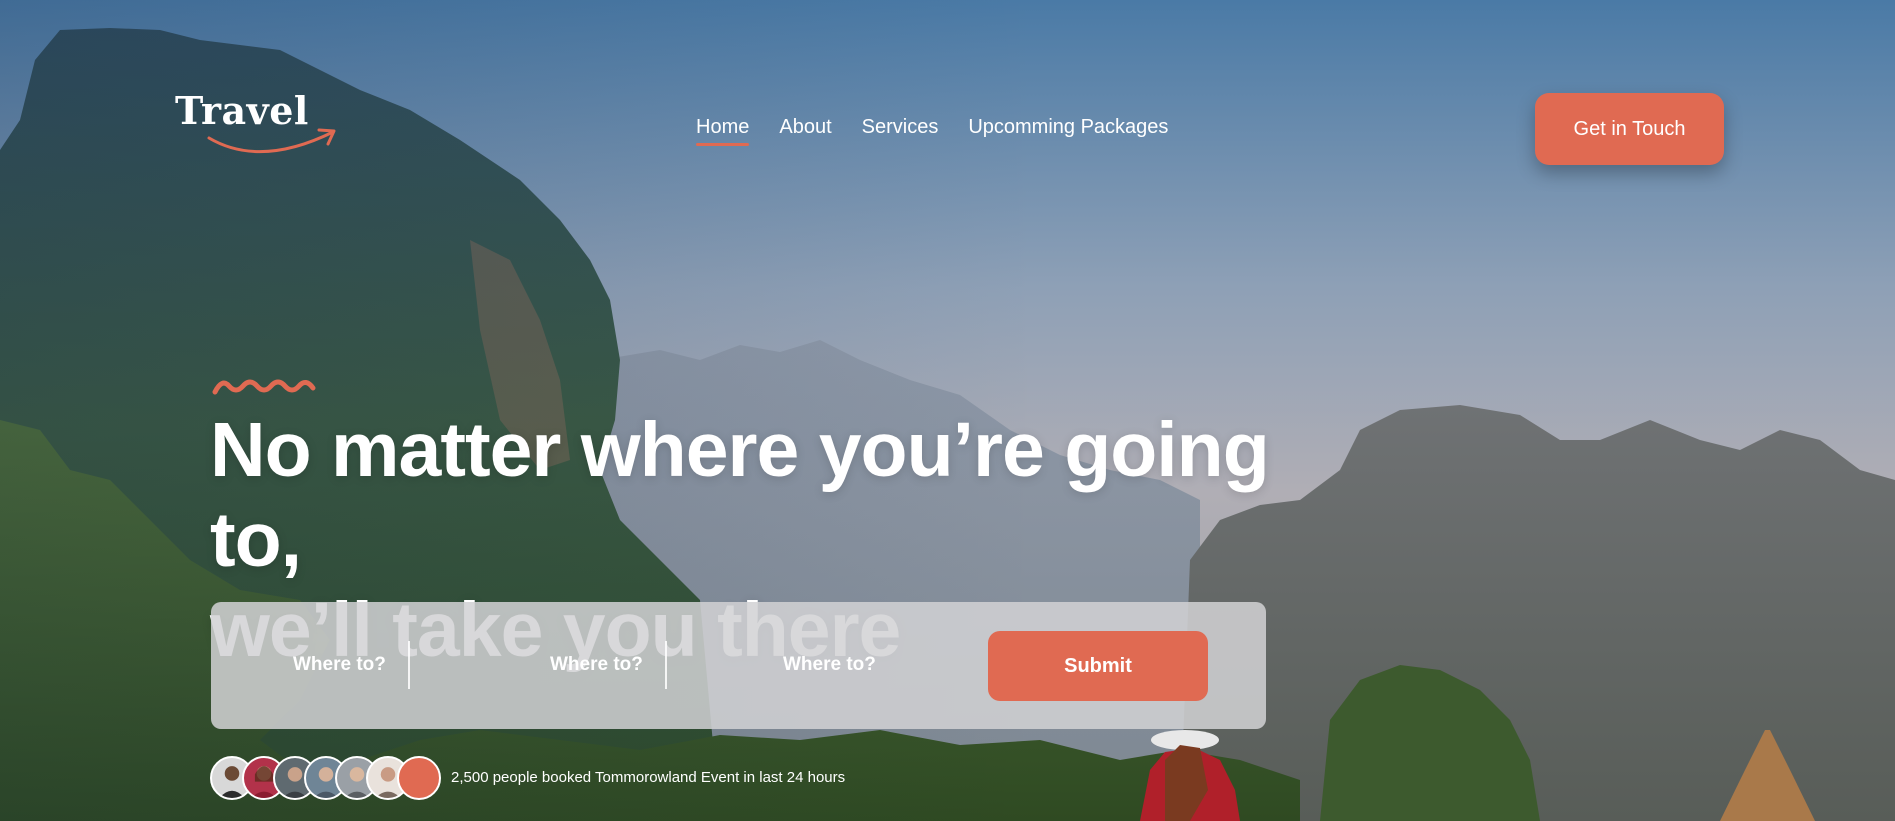 The image size is (1895, 821). What do you see at coordinates (1098, 666) in the screenshot?
I see `submit-button: Submit` at bounding box center [1098, 666].